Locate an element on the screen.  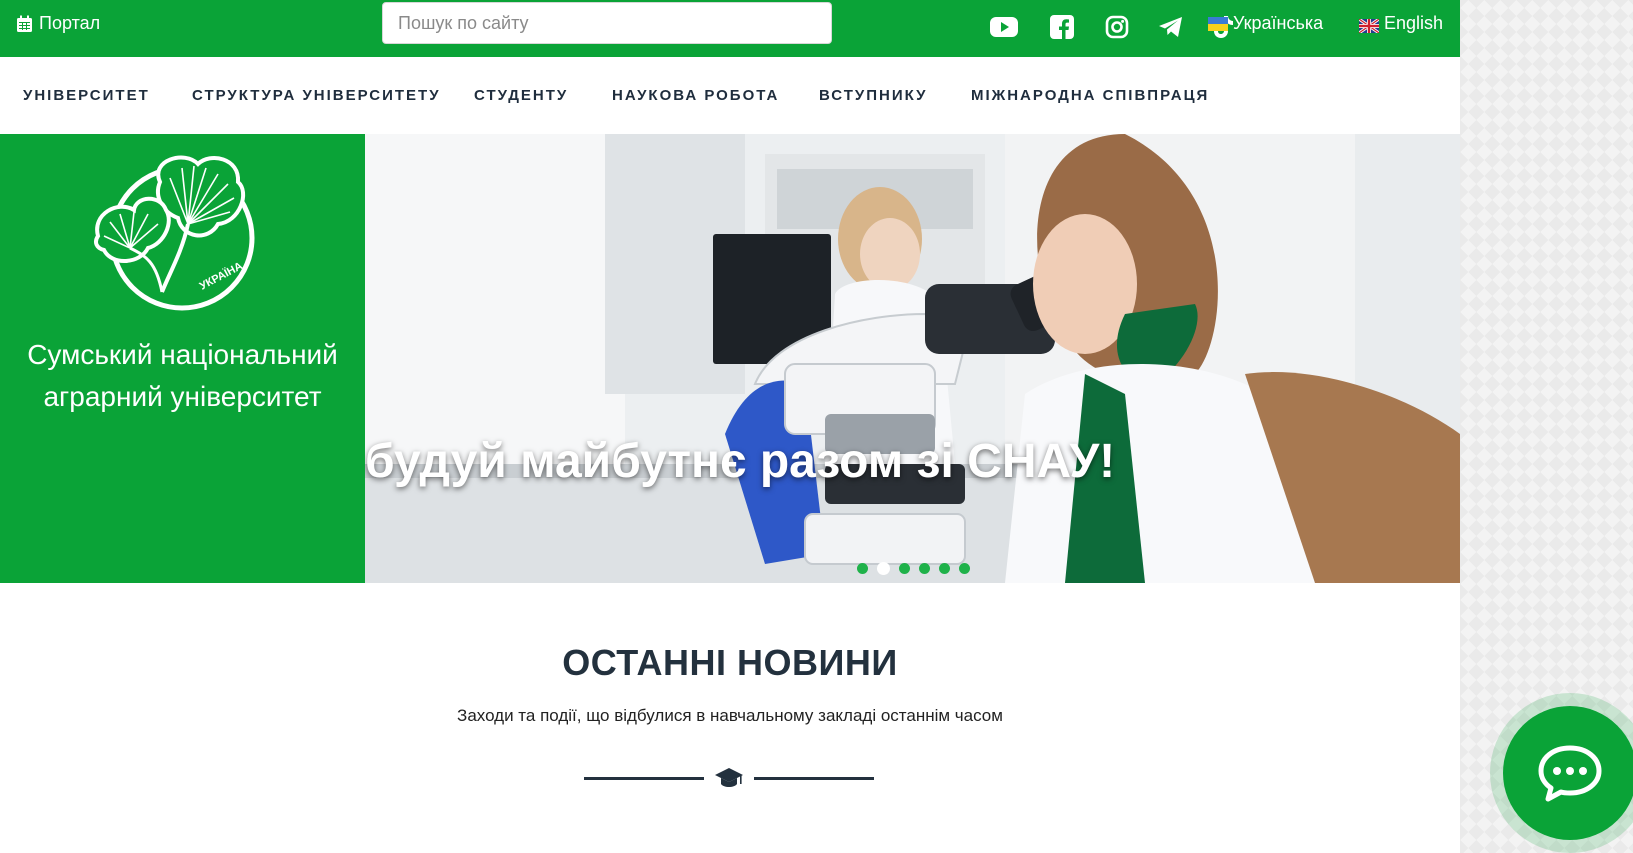
uk-flag-icon is located at coordinates (1369, 25).